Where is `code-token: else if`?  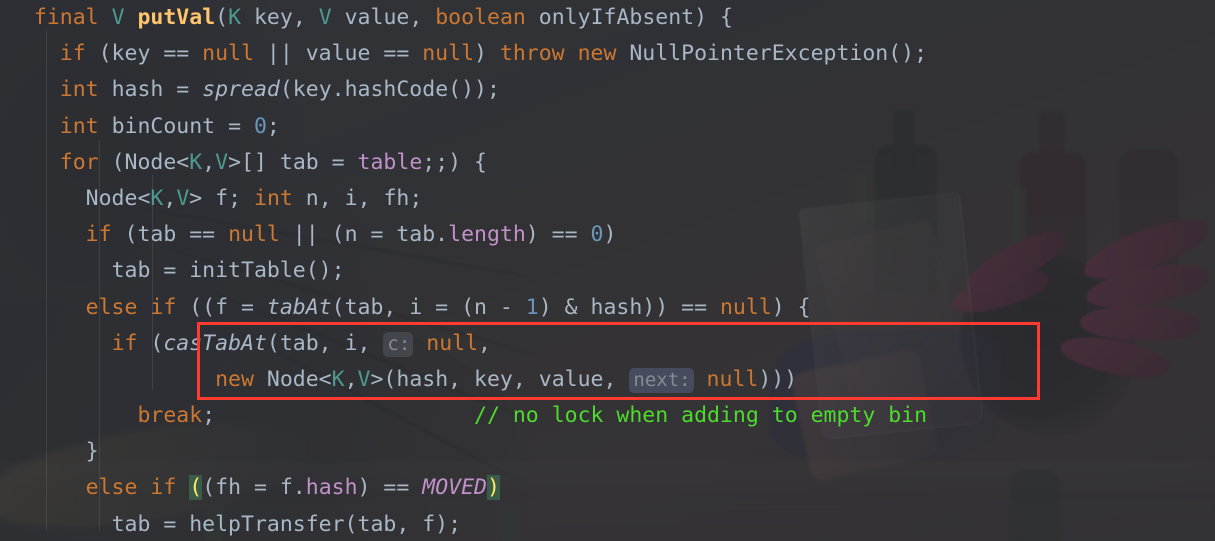 code-token: else if is located at coordinates (131, 488).